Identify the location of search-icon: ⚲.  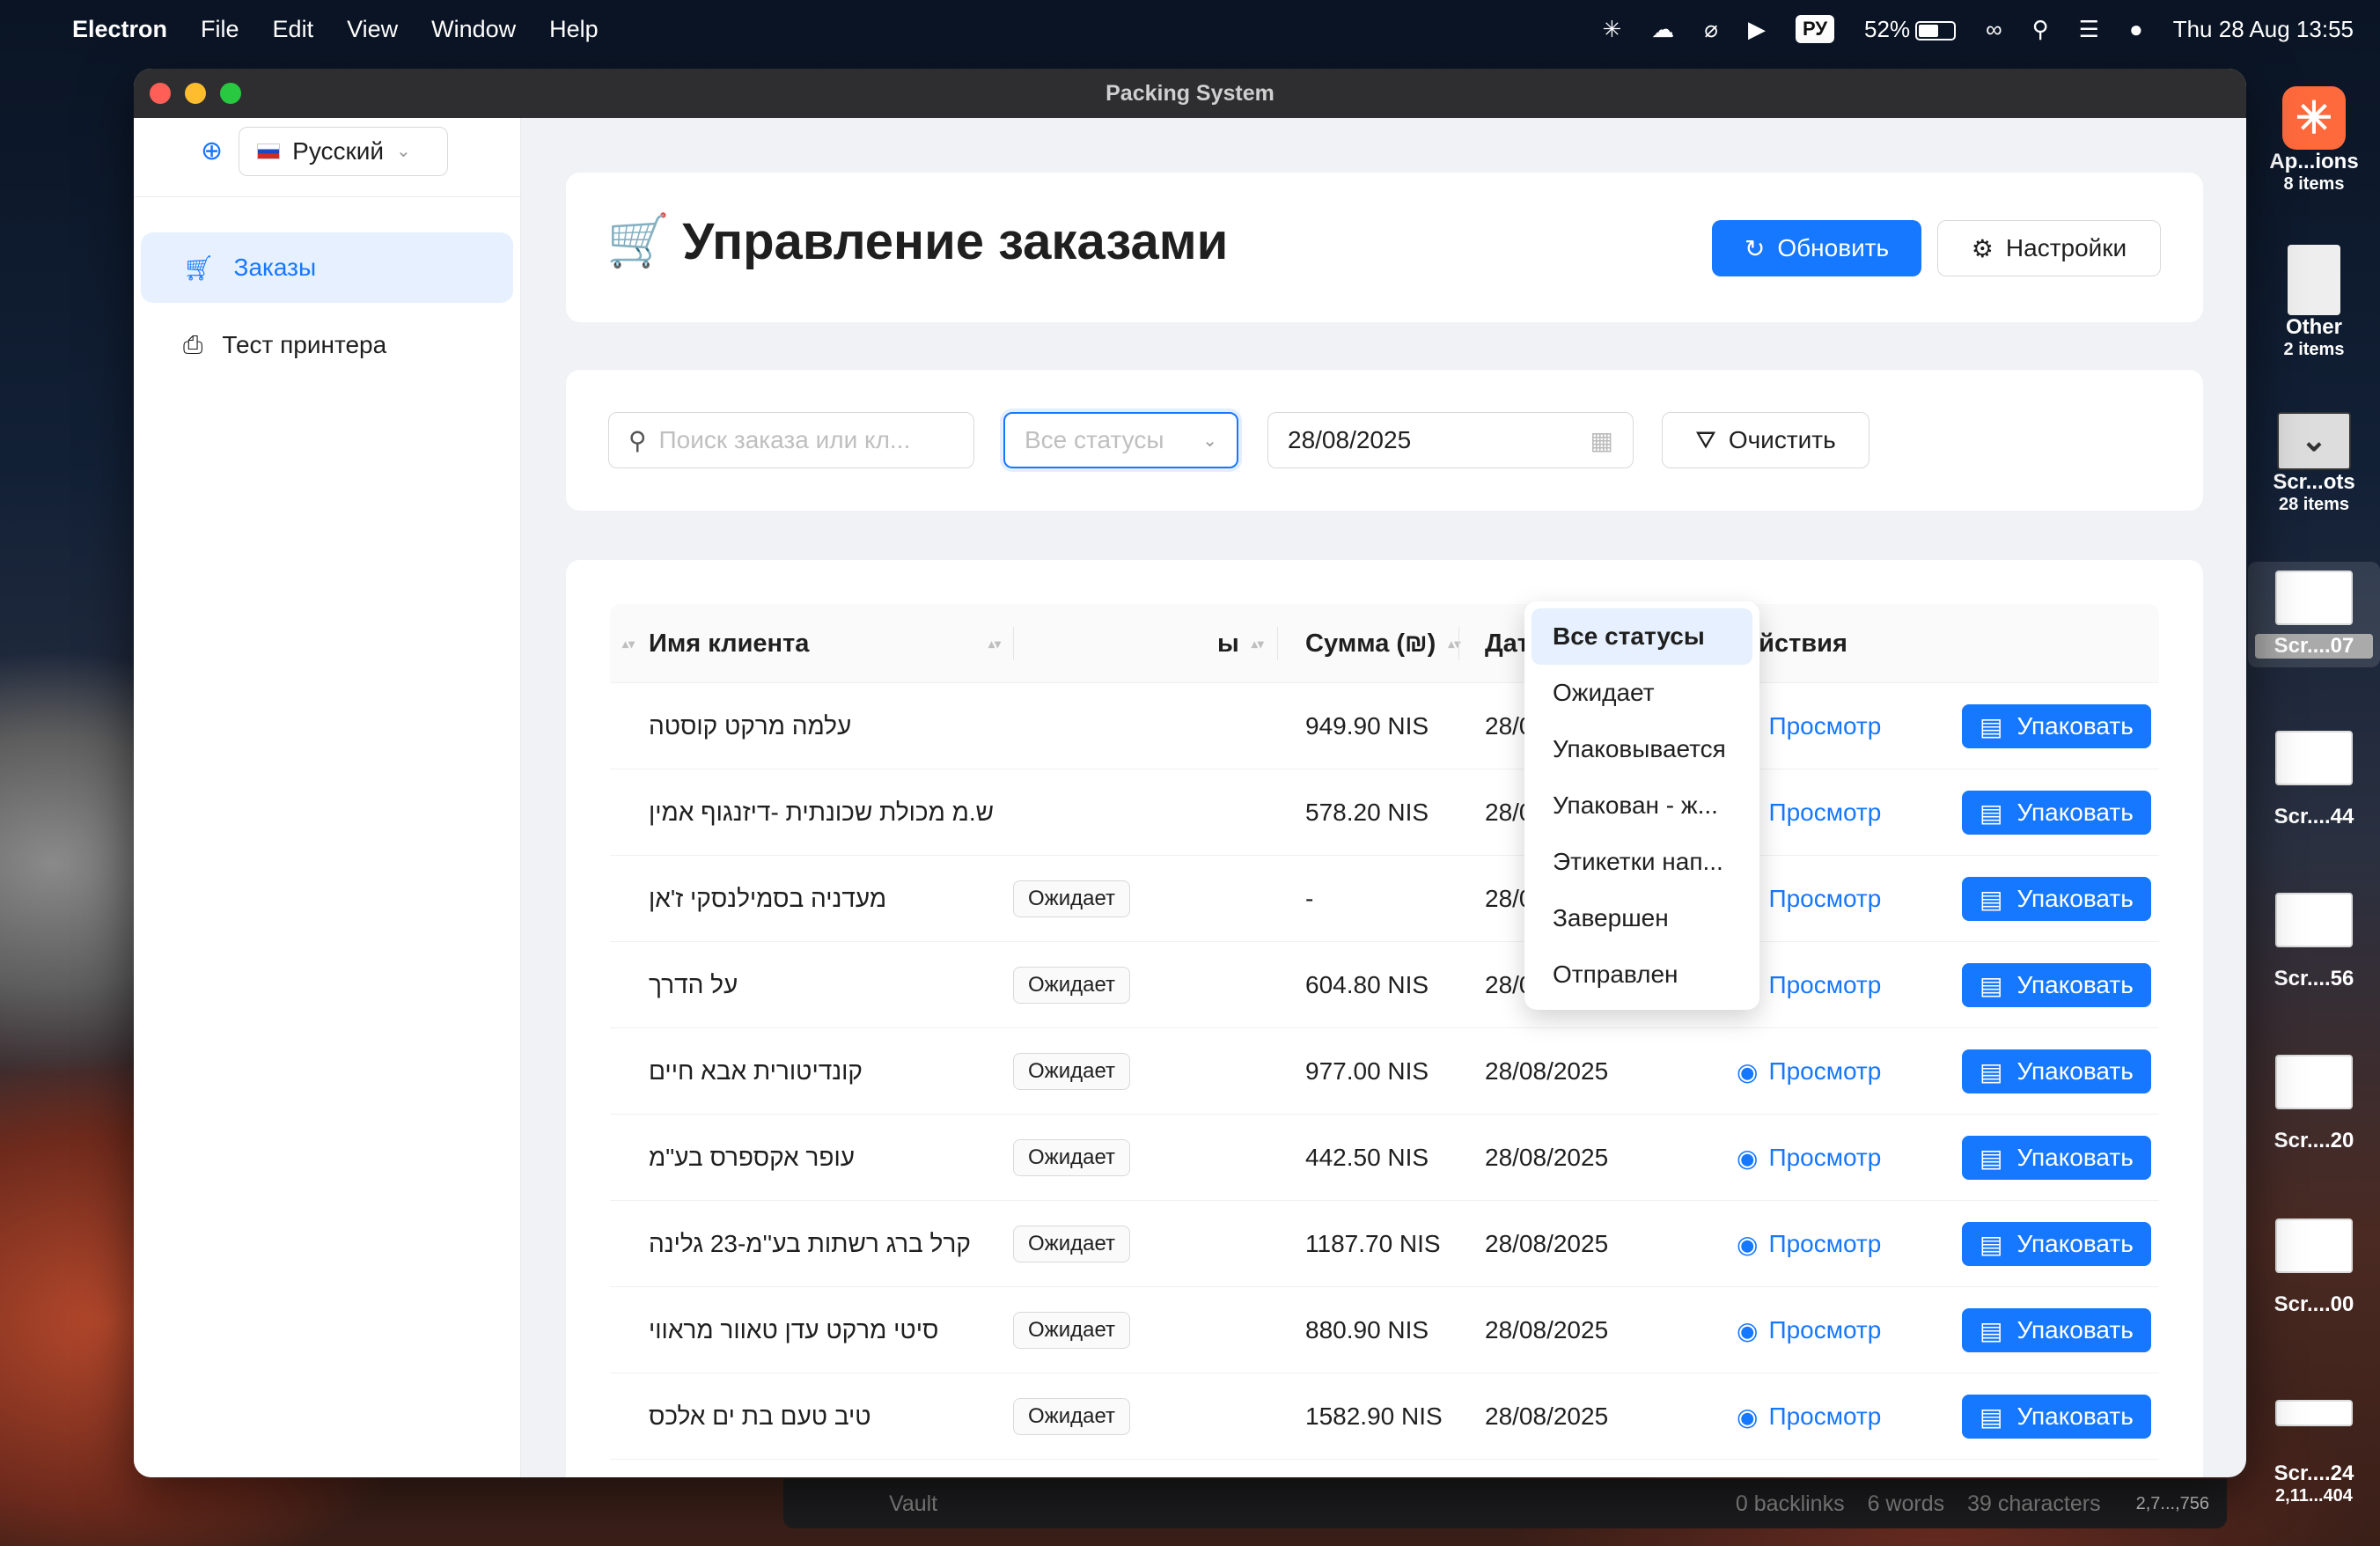
(637, 440).